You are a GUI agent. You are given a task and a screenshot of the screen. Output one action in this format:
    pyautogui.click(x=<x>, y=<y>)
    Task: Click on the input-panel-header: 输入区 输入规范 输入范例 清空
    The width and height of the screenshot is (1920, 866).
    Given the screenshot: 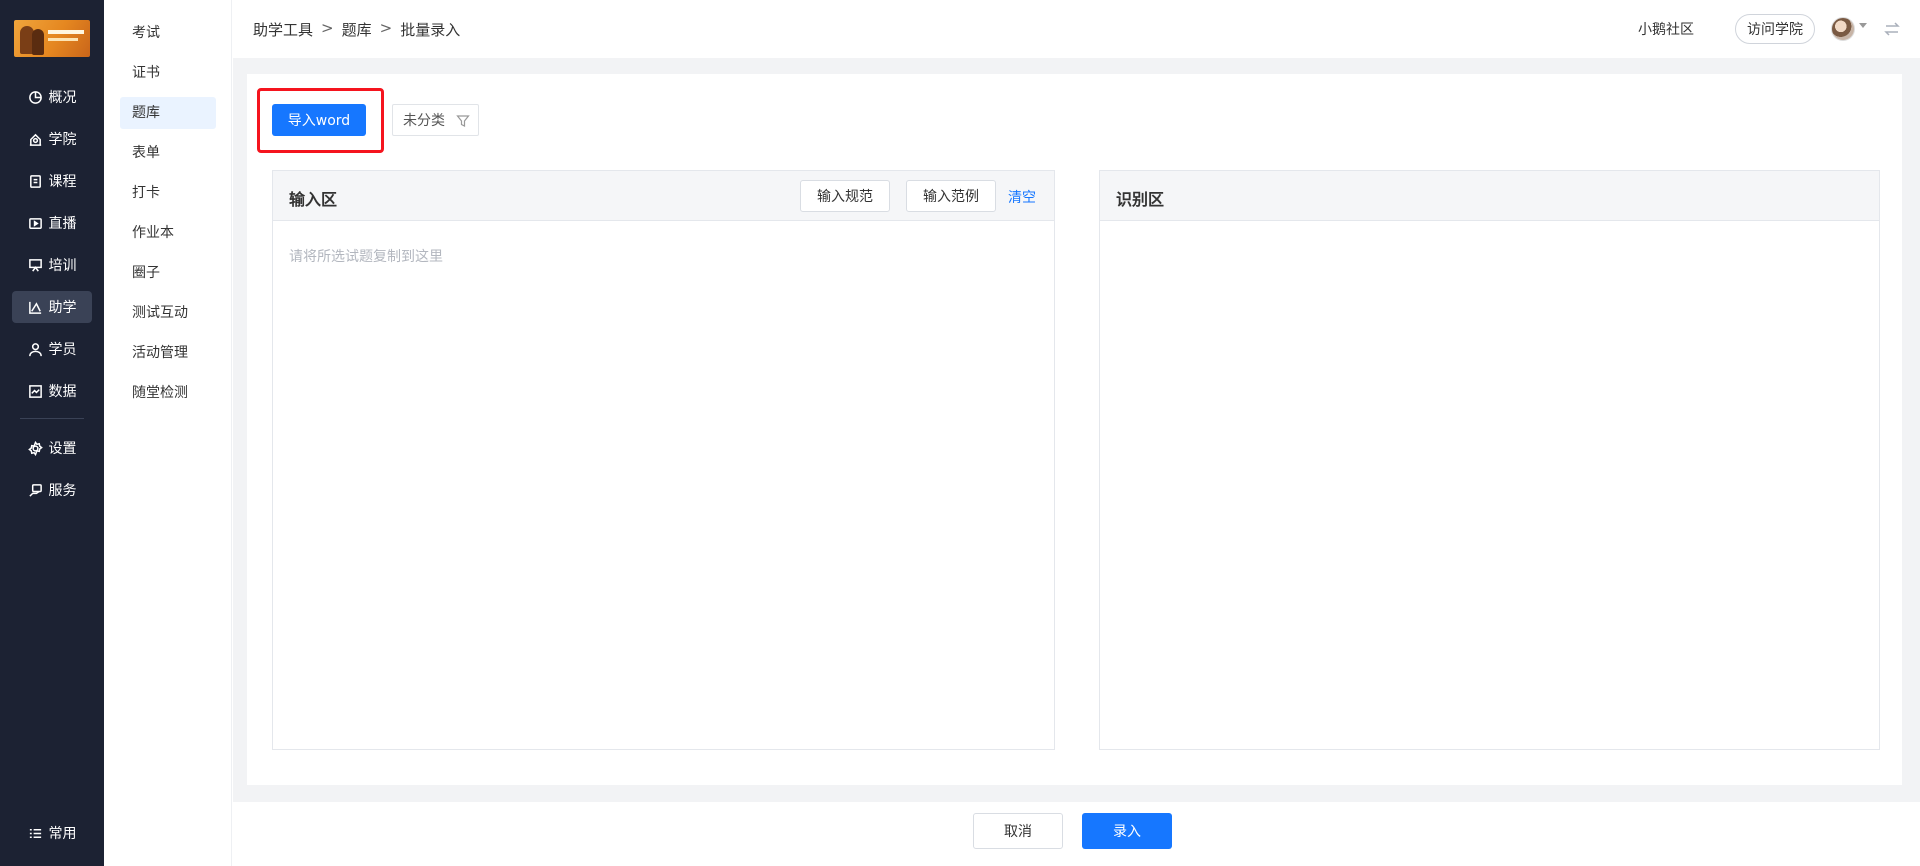 What is the action you would take?
    pyautogui.click(x=663, y=196)
    